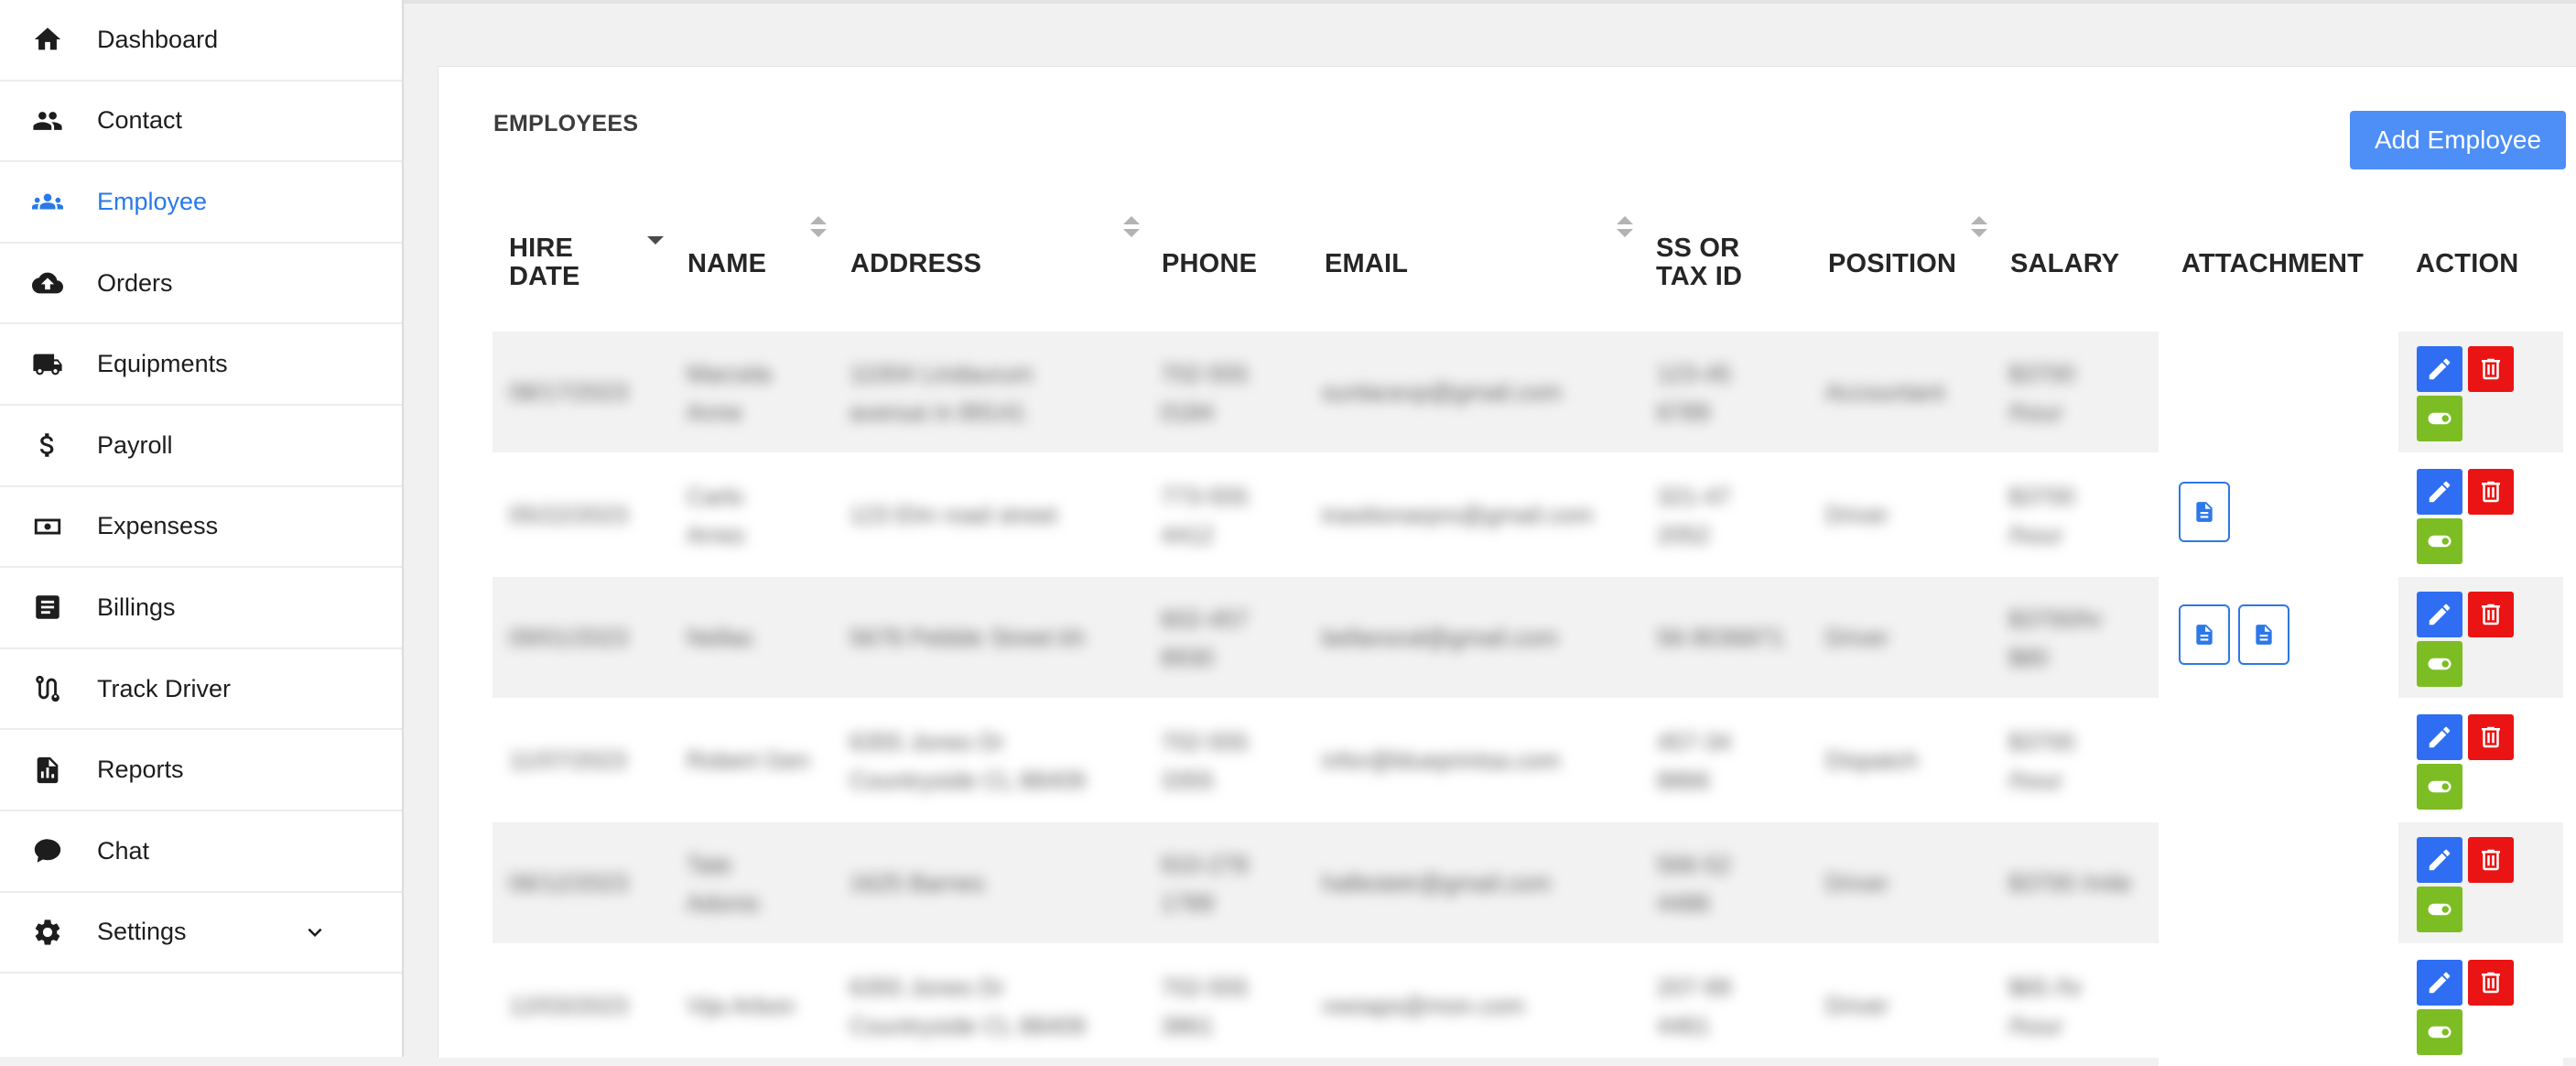 The height and width of the screenshot is (1066, 2576). What do you see at coordinates (742, 1005) in the screenshot?
I see `cell-name: Vija Arbon` at bounding box center [742, 1005].